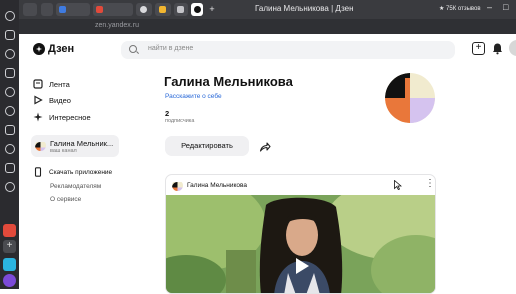 The height and width of the screenshot is (294, 516). I want to click on sidebar-item-label: Видео, so click(60, 100).